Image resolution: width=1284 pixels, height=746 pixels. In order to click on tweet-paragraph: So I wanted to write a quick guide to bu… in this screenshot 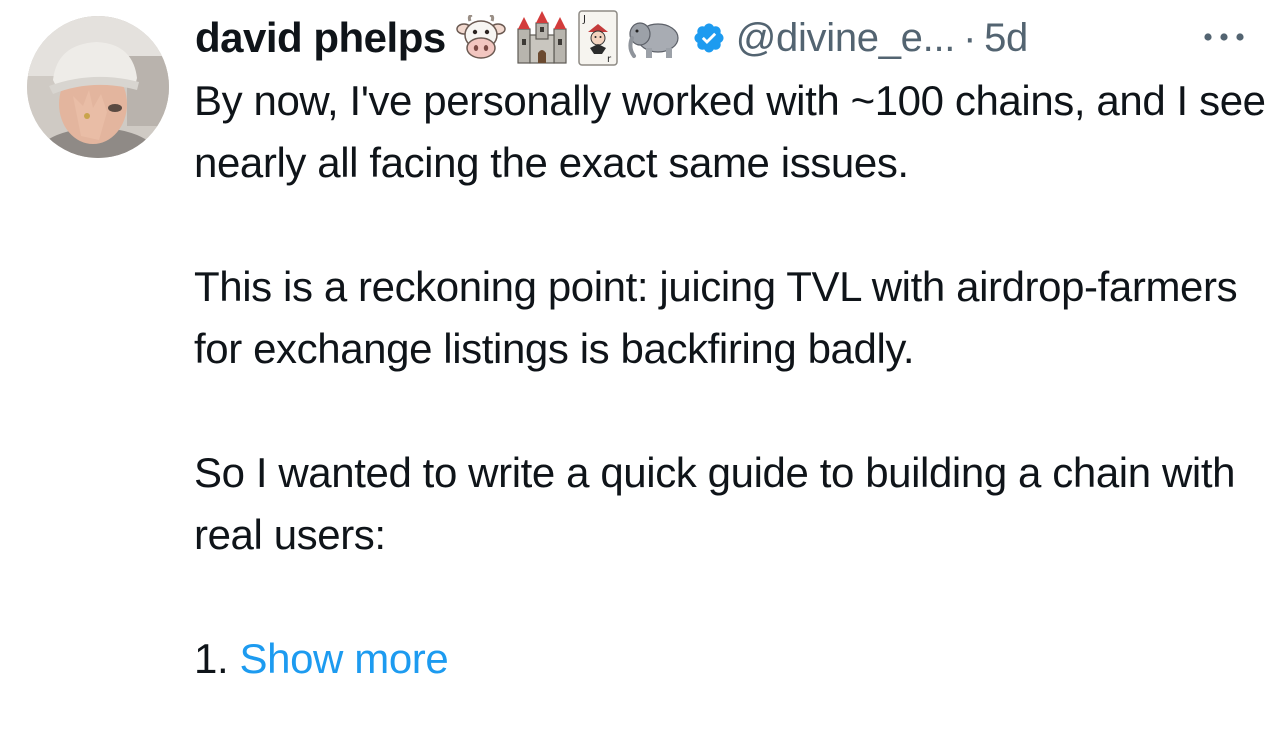, I will do `click(715, 503)`.